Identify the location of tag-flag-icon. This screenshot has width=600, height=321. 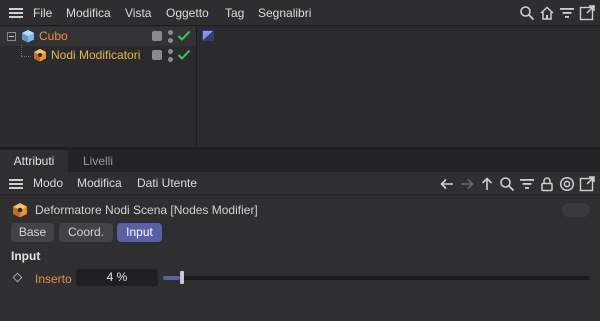
(208, 35).